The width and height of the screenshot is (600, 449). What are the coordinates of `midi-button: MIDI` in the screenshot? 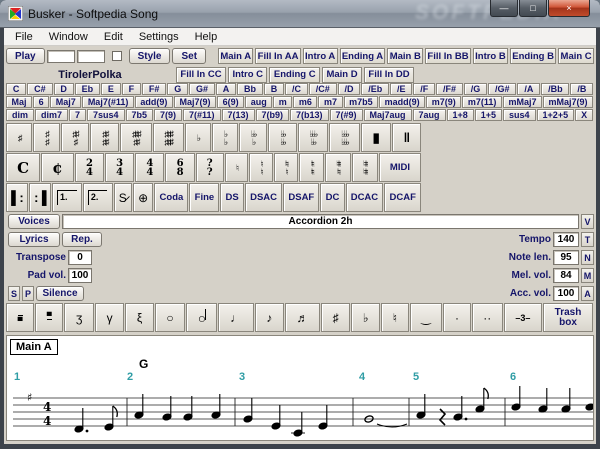 It's located at (400, 167).